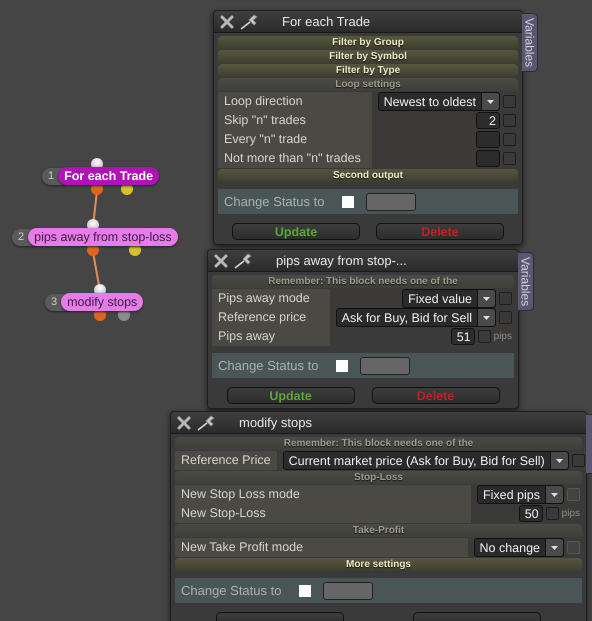  What do you see at coordinates (295, 101) in the screenshot?
I see `field-label: Loop direction` at bounding box center [295, 101].